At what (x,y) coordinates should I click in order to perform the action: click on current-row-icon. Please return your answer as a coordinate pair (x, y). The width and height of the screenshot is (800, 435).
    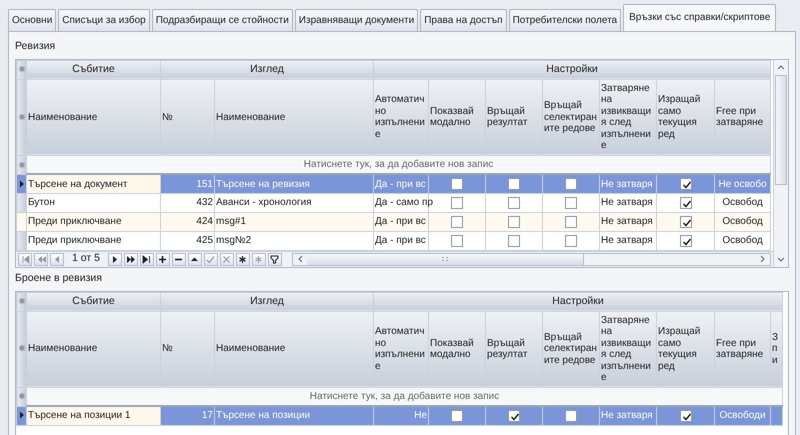
    Looking at the image, I should click on (21, 184).